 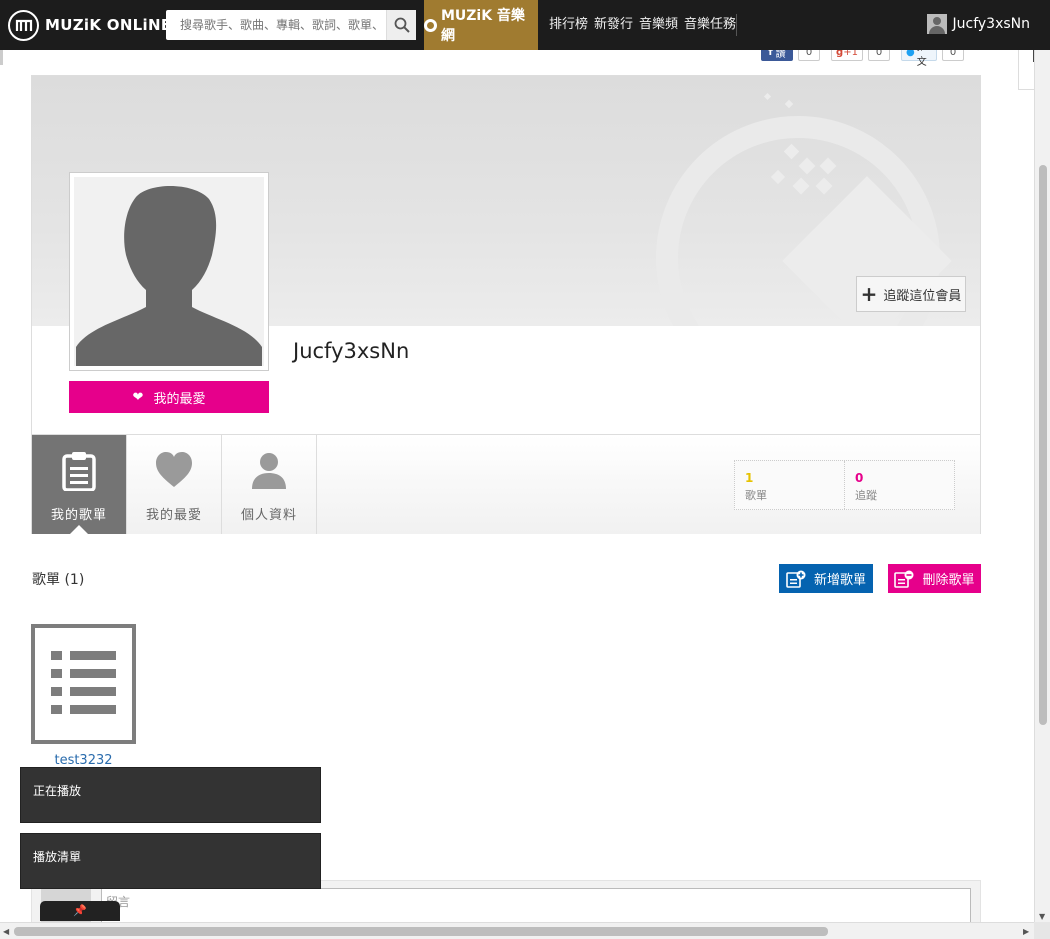 I want to click on profile-stats: 1 歌單 0 追蹤, so click(x=844, y=485).